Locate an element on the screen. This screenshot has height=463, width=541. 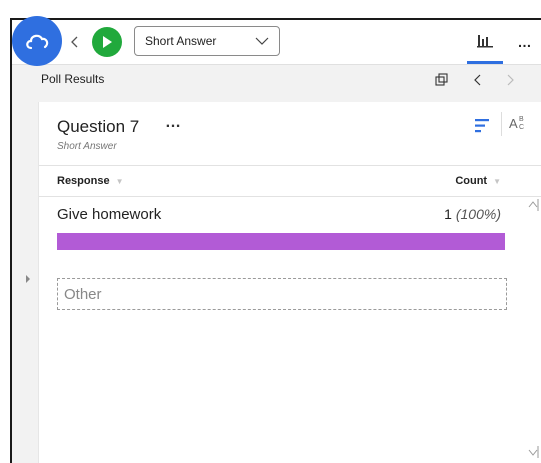
response-column-header: Response ▼ is located at coordinates (90, 181).